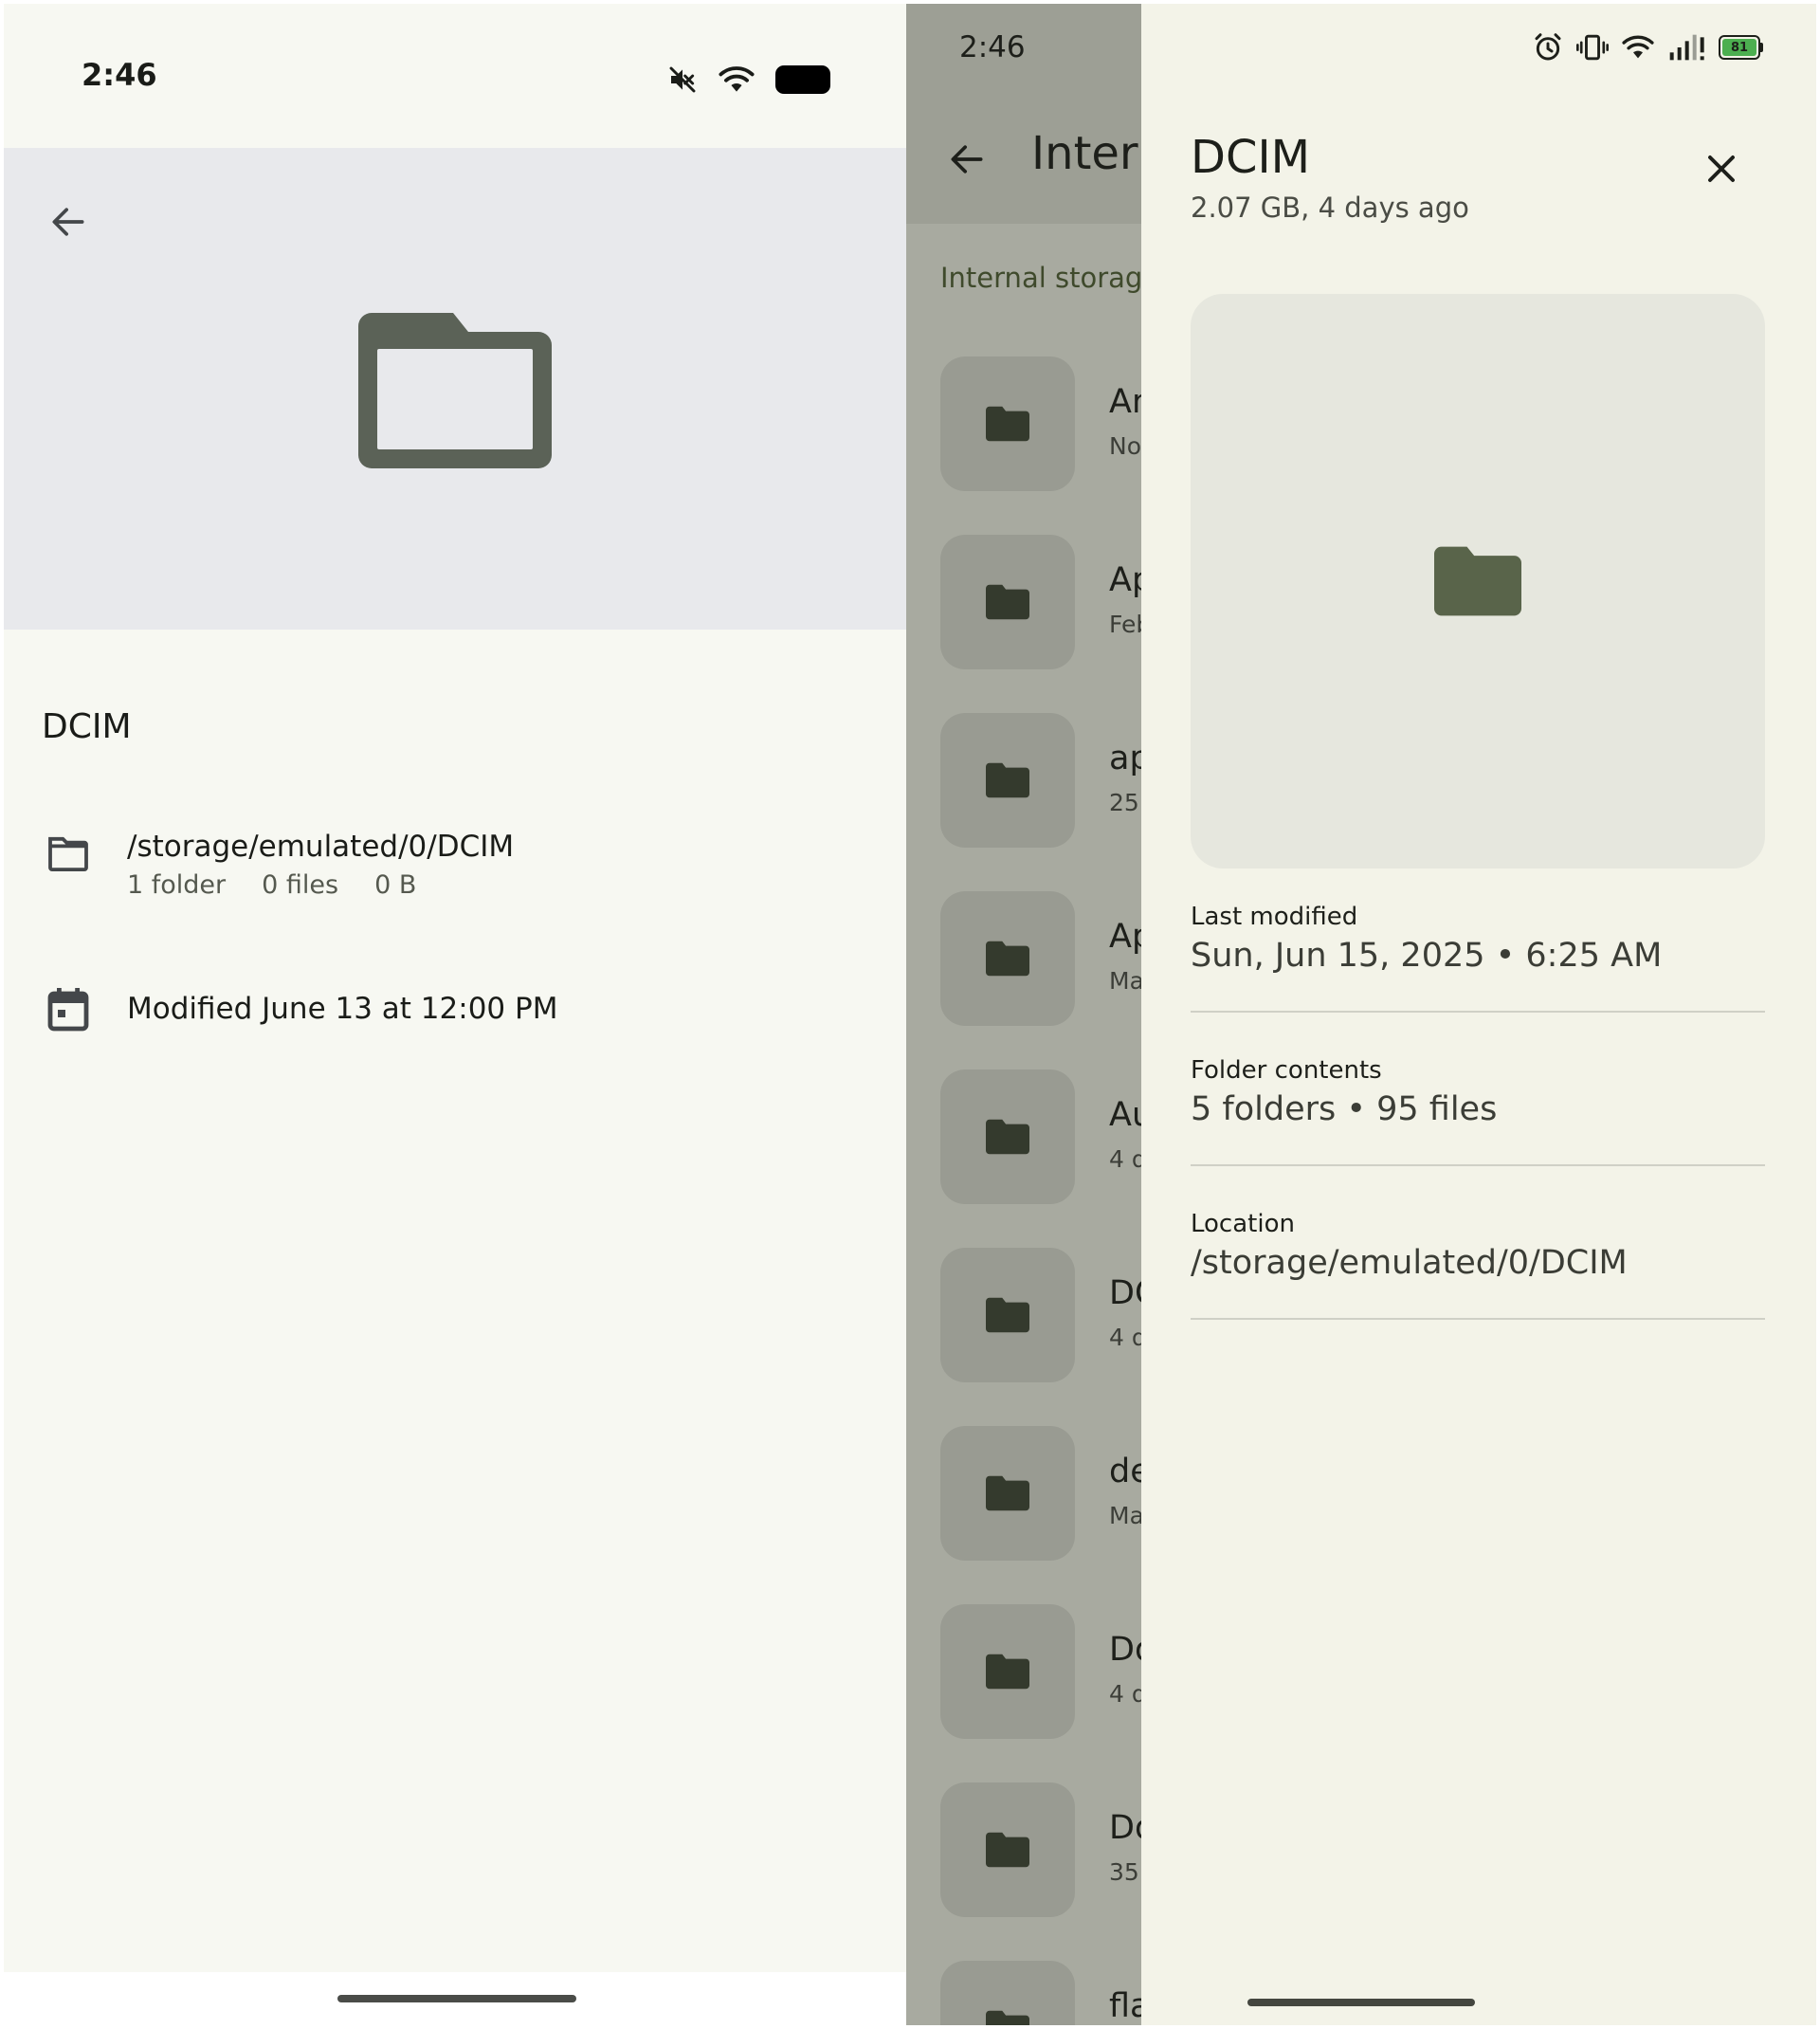  I want to click on list-item: devices Mar, so click(1040, 1493).